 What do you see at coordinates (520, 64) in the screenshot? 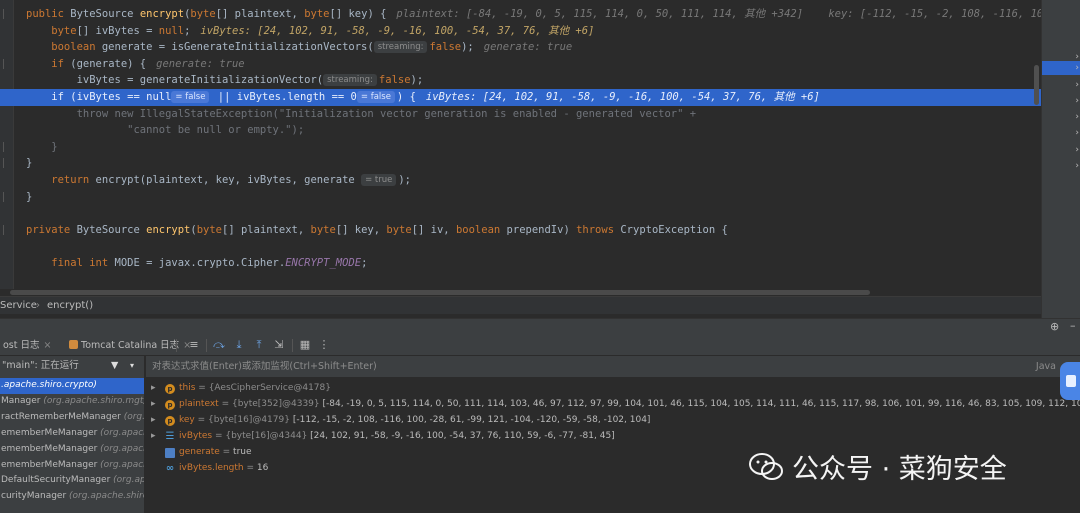
I see `code-line: if (generate) {generate: true` at bounding box center [520, 64].